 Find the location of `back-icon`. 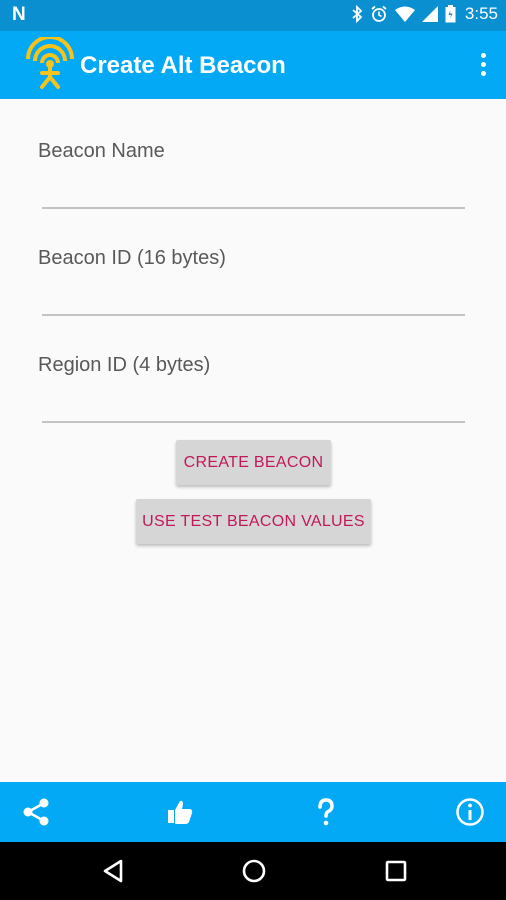

back-icon is located at coordinates (113, 871).